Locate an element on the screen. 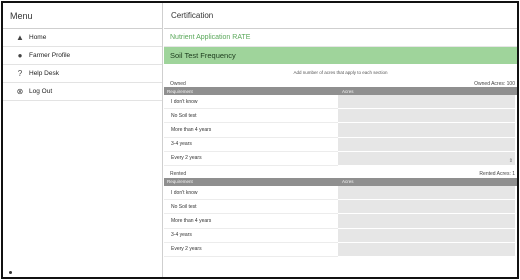 The image size is (520, 280). owned-acres-label: Owned Acres: 100 is located at coordinates (494, 83).